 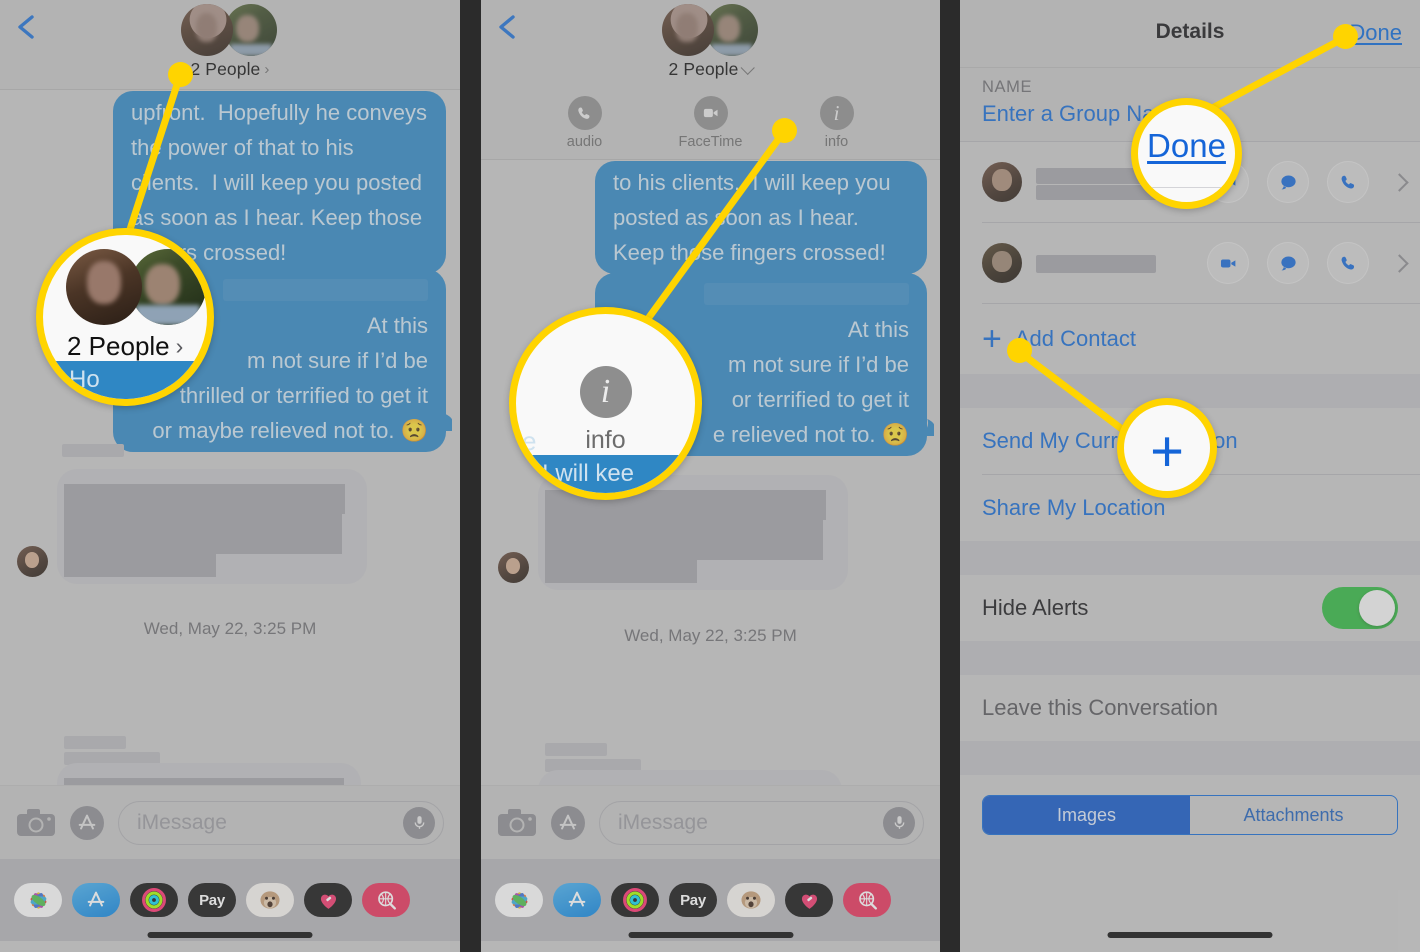 I want to click on quick-action-info: i info, so click(x=837, y=123).